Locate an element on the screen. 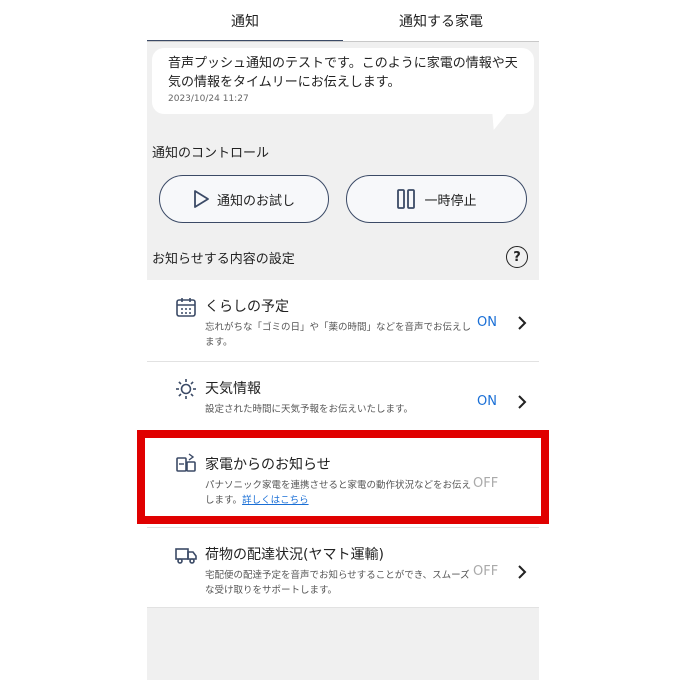 The height and width of the screenshot is (680, 686). tab-label: 通知する家電 is located at coordinates (441, 22).